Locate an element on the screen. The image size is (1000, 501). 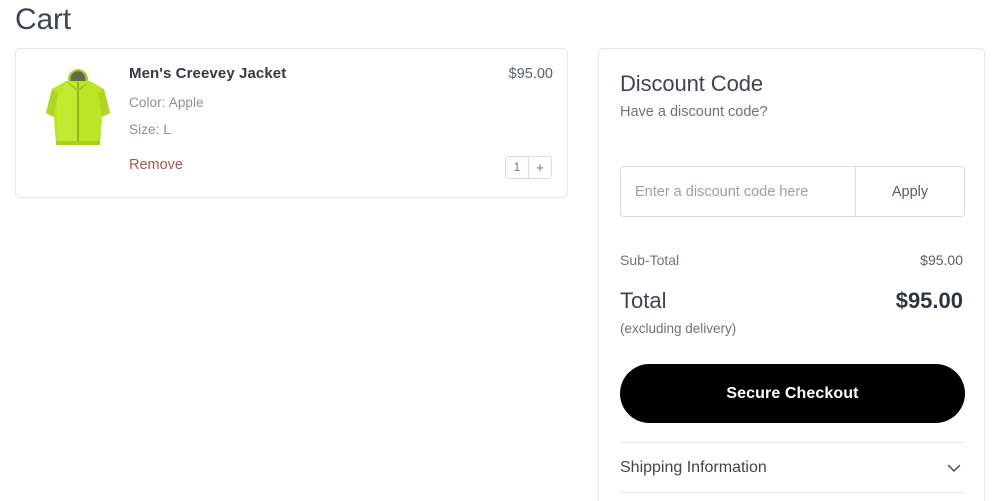
quantity-increment-button: + is located at coordinates (539, 167).